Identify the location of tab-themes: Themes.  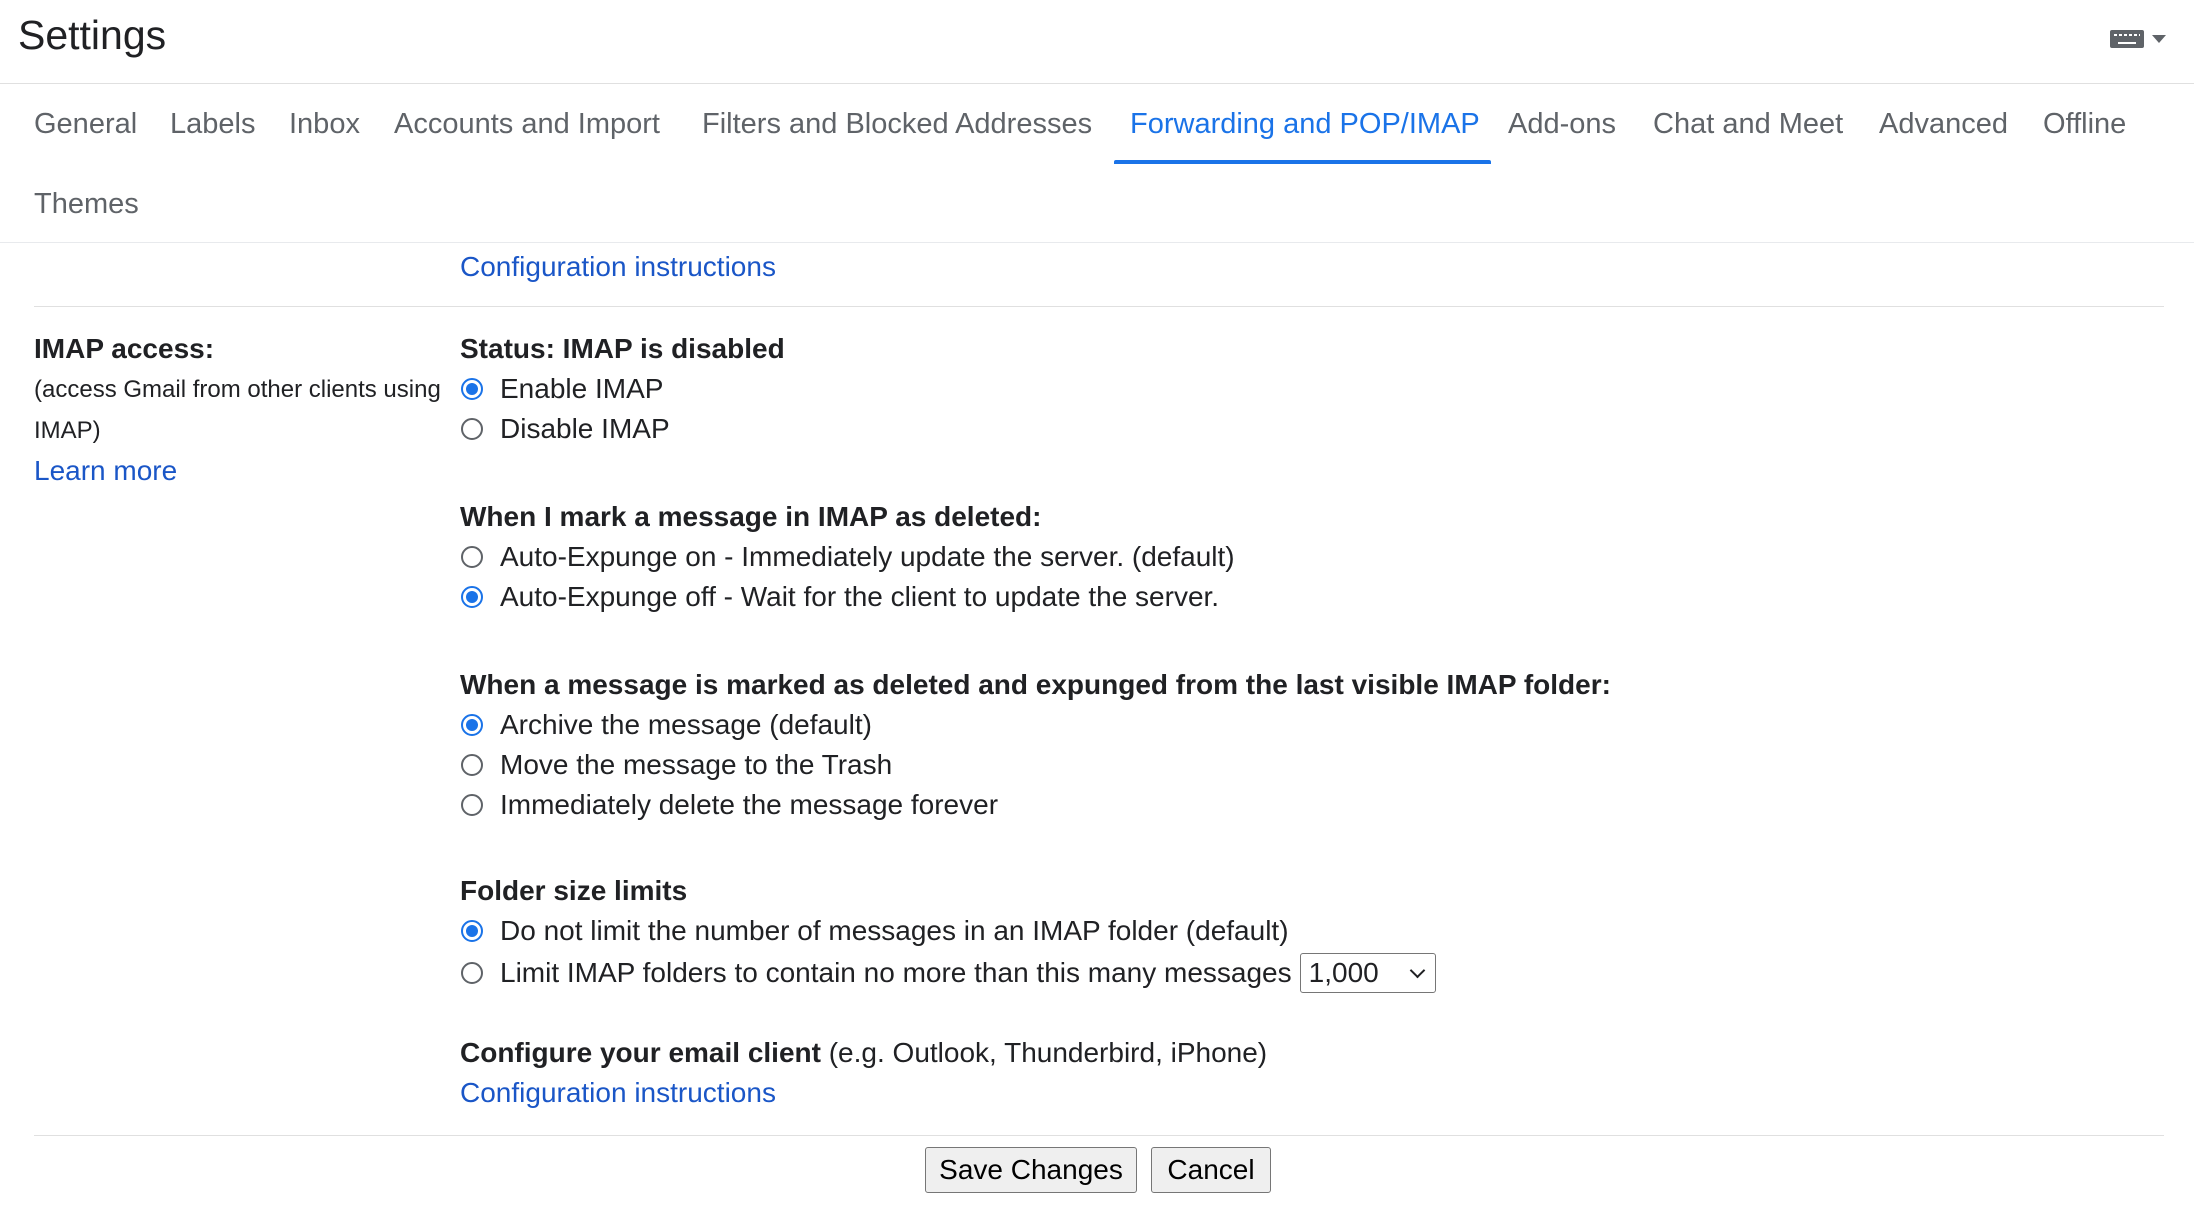
(86, 204).